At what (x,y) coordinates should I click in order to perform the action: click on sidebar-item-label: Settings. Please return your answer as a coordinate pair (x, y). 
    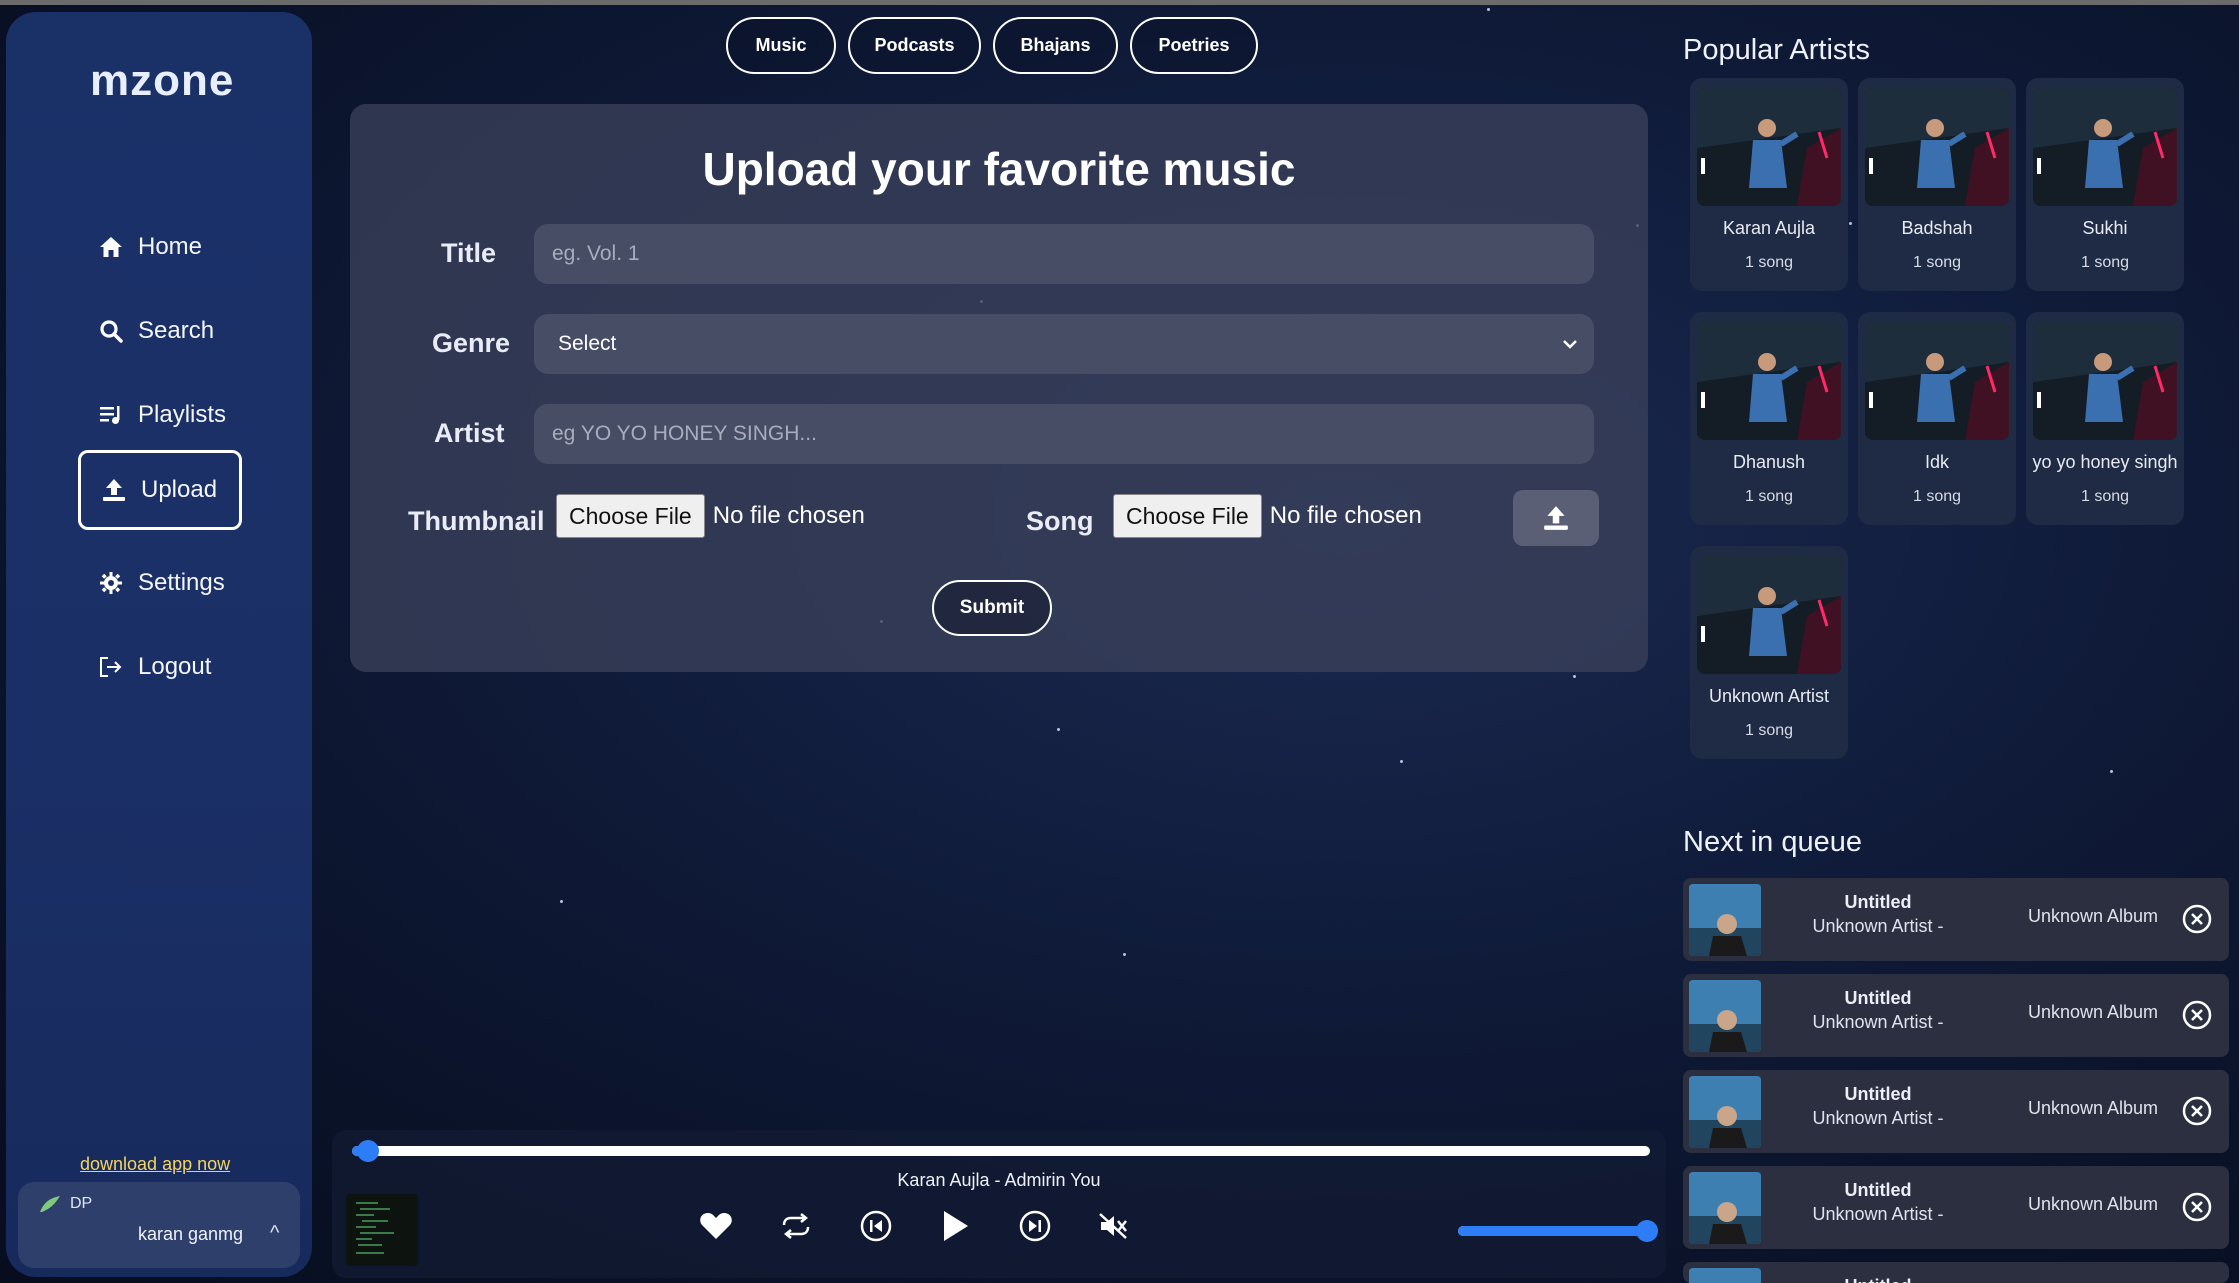
    Looking at the image, I should click on (181, 582).